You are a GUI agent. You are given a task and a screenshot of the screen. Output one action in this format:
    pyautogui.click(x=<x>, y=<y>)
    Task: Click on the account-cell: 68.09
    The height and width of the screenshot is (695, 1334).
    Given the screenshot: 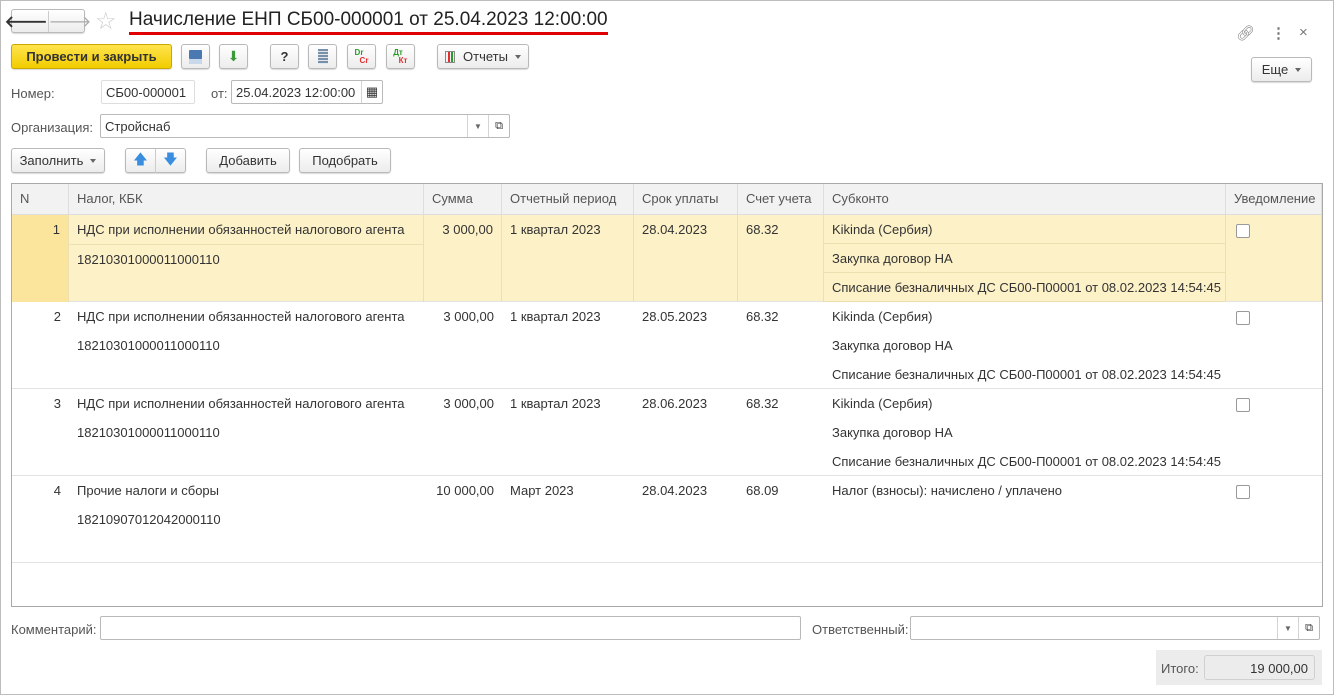 What is the action you would take?
    pyautogui.click(x=781, y=519)
    